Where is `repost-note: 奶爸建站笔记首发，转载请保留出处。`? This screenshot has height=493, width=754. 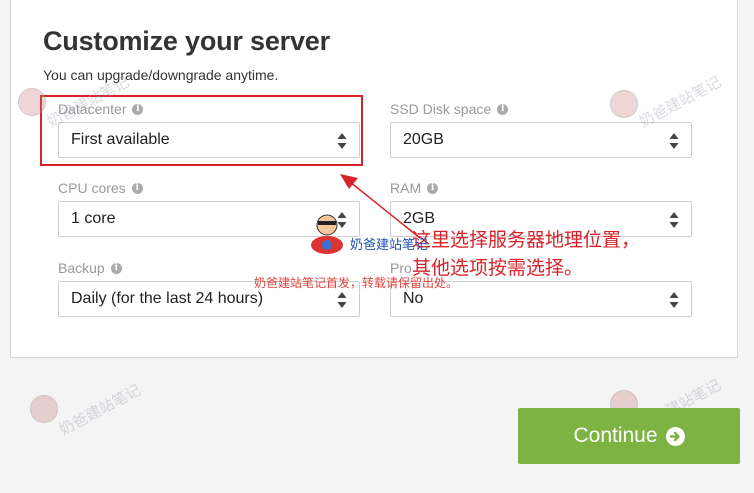
repost-note: 奶爸建站笔记首发，转载请保留出处。 is located at coordinates (356, 283).